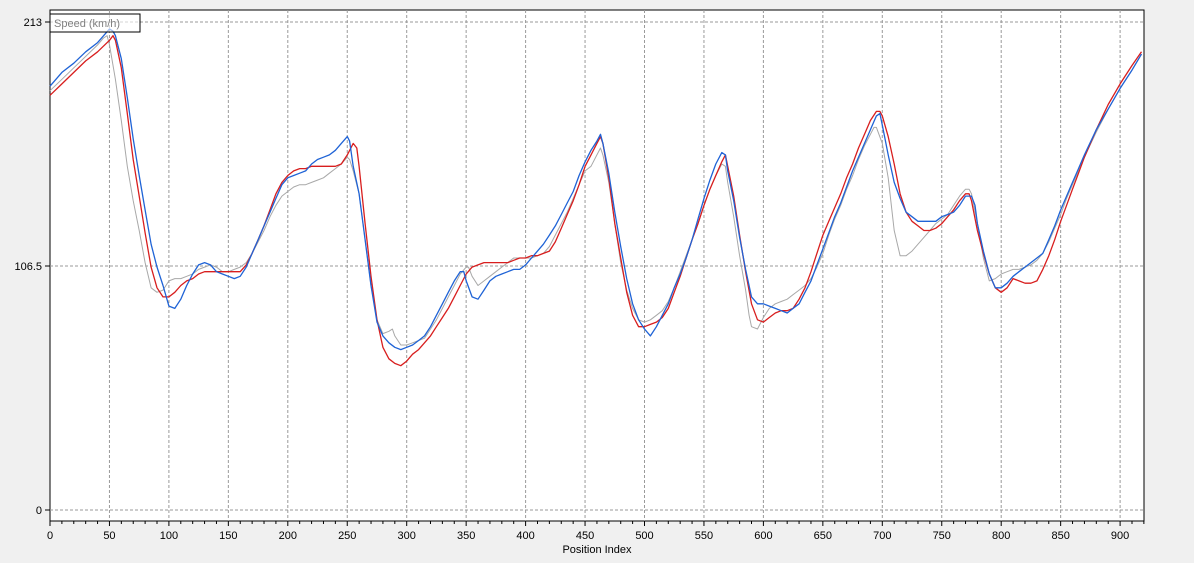  I want to click on x-tick-label: 700, so click(882, 536).